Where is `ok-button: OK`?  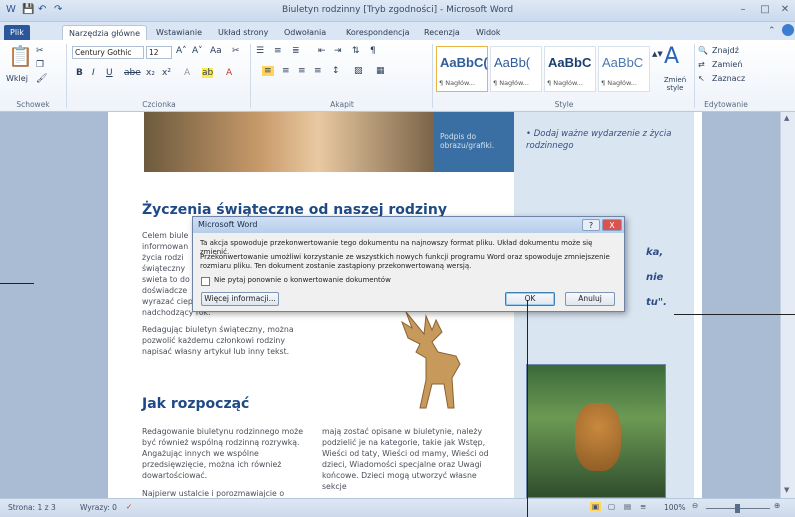 ok-button: OK is located at coordinates (530, 299).